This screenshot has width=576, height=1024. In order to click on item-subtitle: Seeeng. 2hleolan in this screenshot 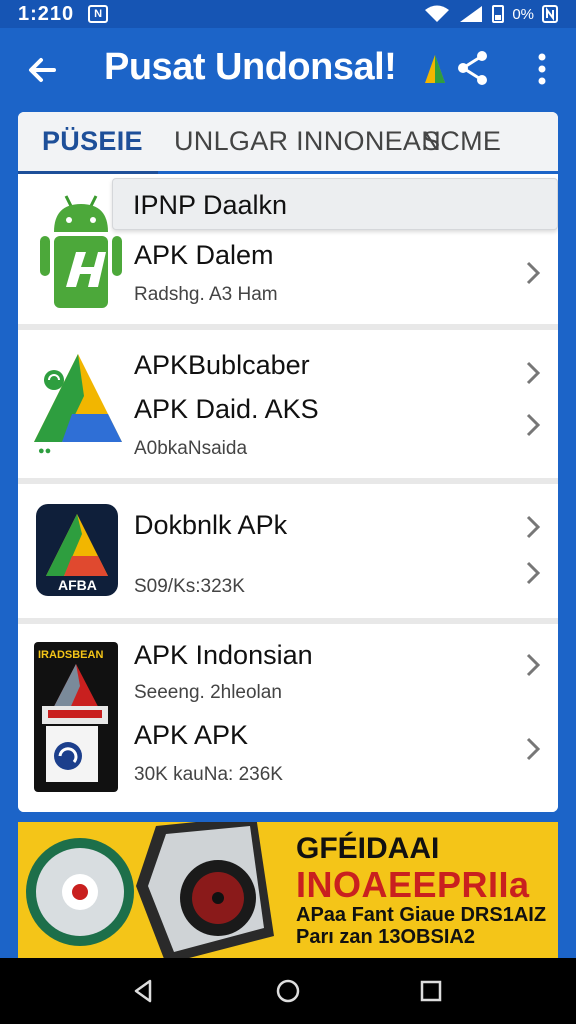, I will do `click(208, 692)`.